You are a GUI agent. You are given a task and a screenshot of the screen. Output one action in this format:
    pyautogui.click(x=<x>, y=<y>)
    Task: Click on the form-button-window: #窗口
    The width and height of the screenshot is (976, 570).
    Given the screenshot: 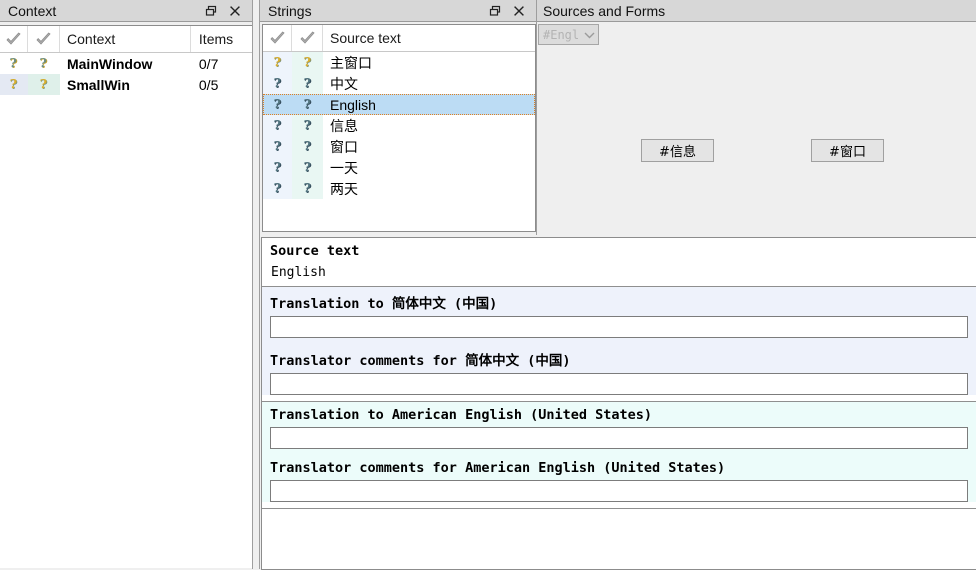 What is the action you would take?
    pyautogui.click(x=847, y=150)
    